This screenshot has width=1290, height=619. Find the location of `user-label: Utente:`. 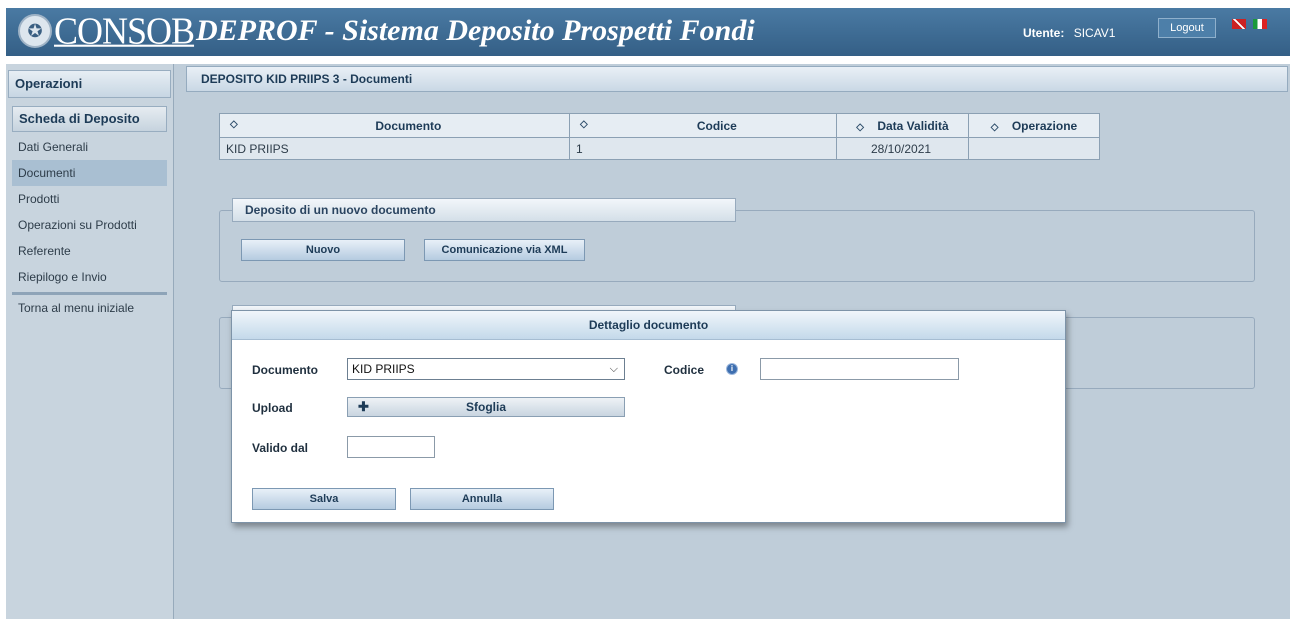

user-label: Utente: is located at coordinates (1044, 33).